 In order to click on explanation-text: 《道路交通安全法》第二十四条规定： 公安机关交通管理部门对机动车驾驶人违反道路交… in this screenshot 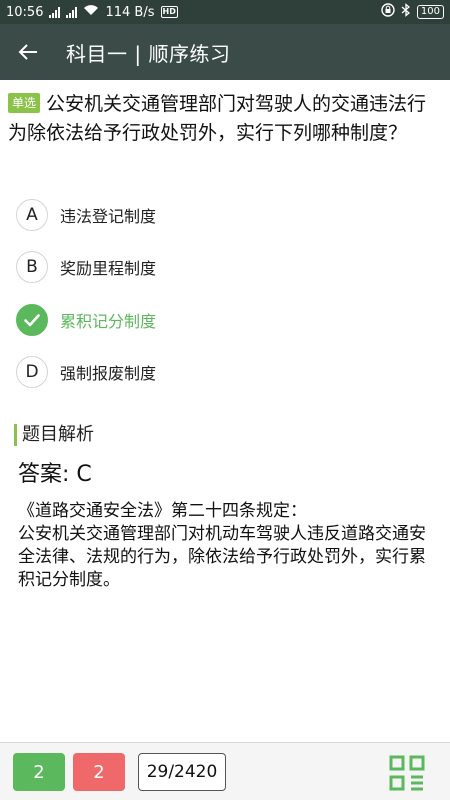, I will do `click(222, 545)`.